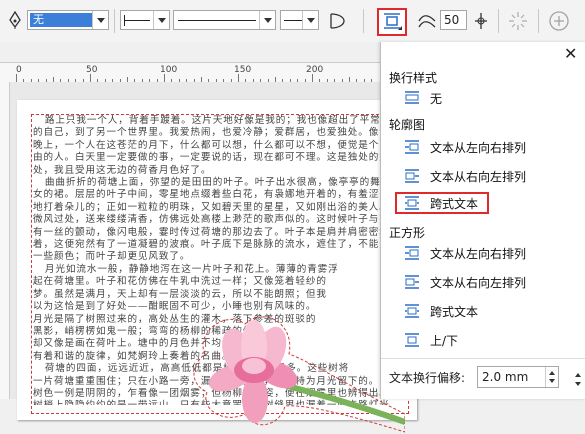 This screenshot has width=585, height=434. What do you see at coordinates (412, 203) in the screenshot?
I see `contour-straddle-icon` at bounding box center [412, 203].